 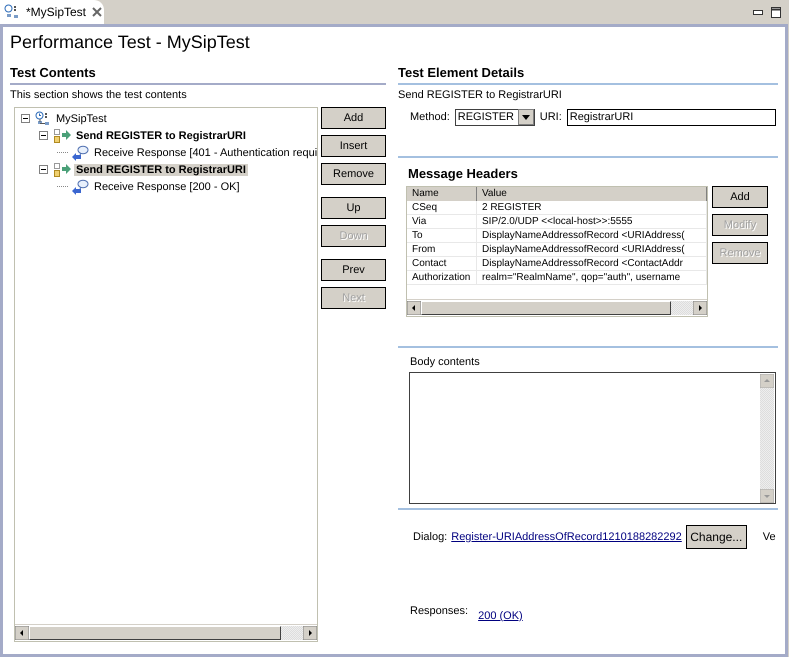 I want to click on section-heading: Message Headers, so click(x=463, y=173).